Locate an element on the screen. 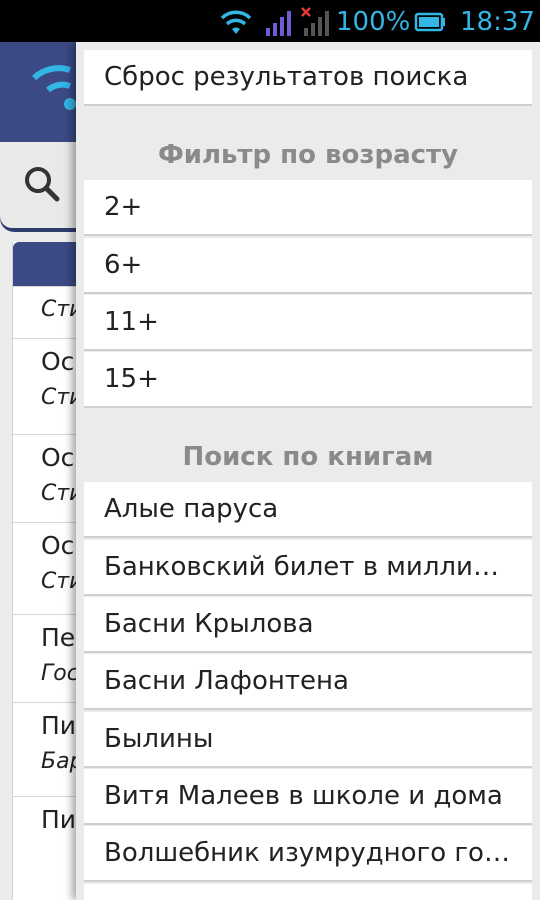  age-filter-11: 11+ is located at coordinates (308, 323).